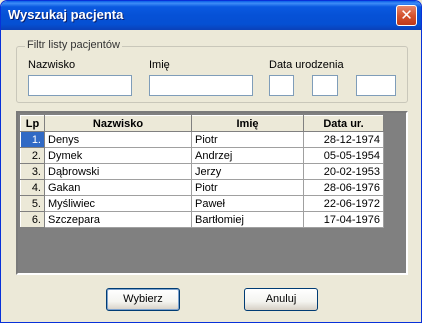 The height and width of the screenshot is (323, 422). I want to click on firstname-label: Imię, so click(159, 65).